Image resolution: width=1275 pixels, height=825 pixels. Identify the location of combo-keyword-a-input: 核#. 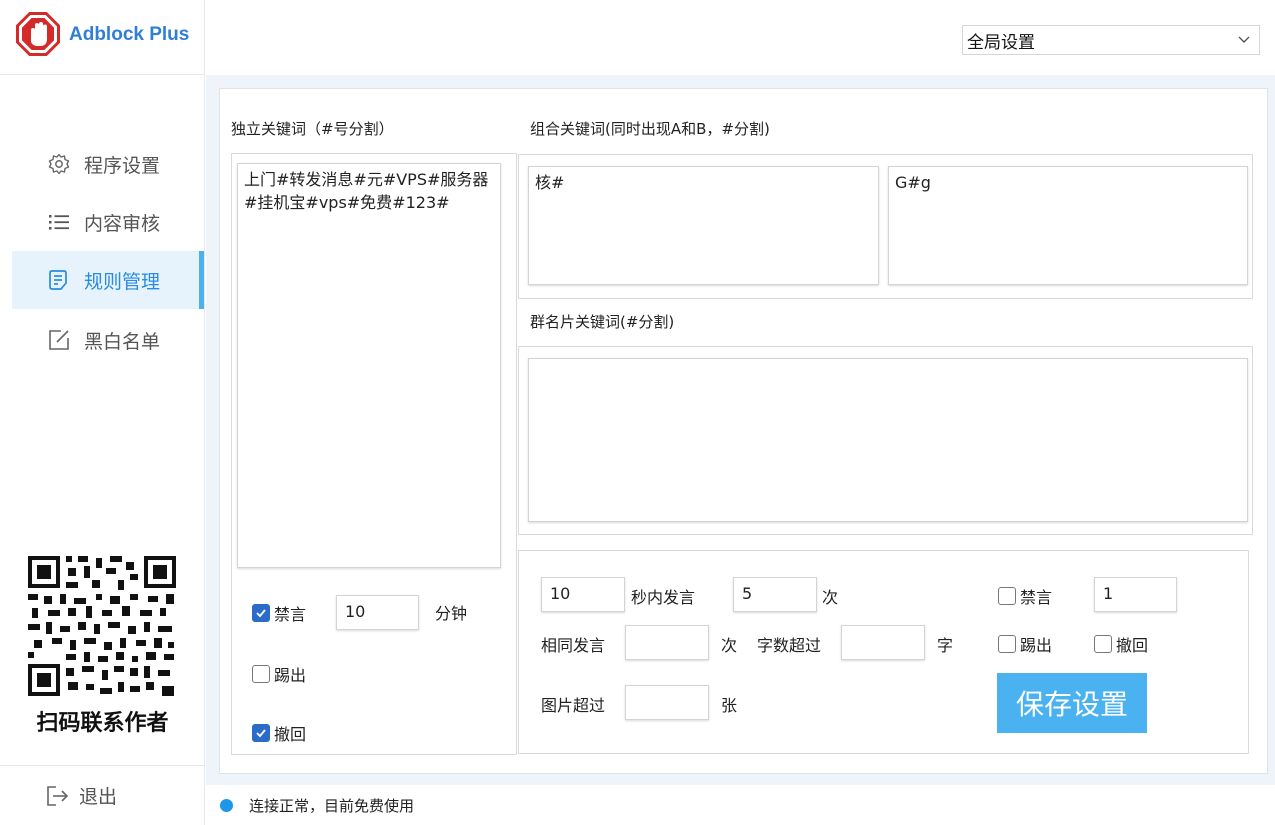
(703, 225).